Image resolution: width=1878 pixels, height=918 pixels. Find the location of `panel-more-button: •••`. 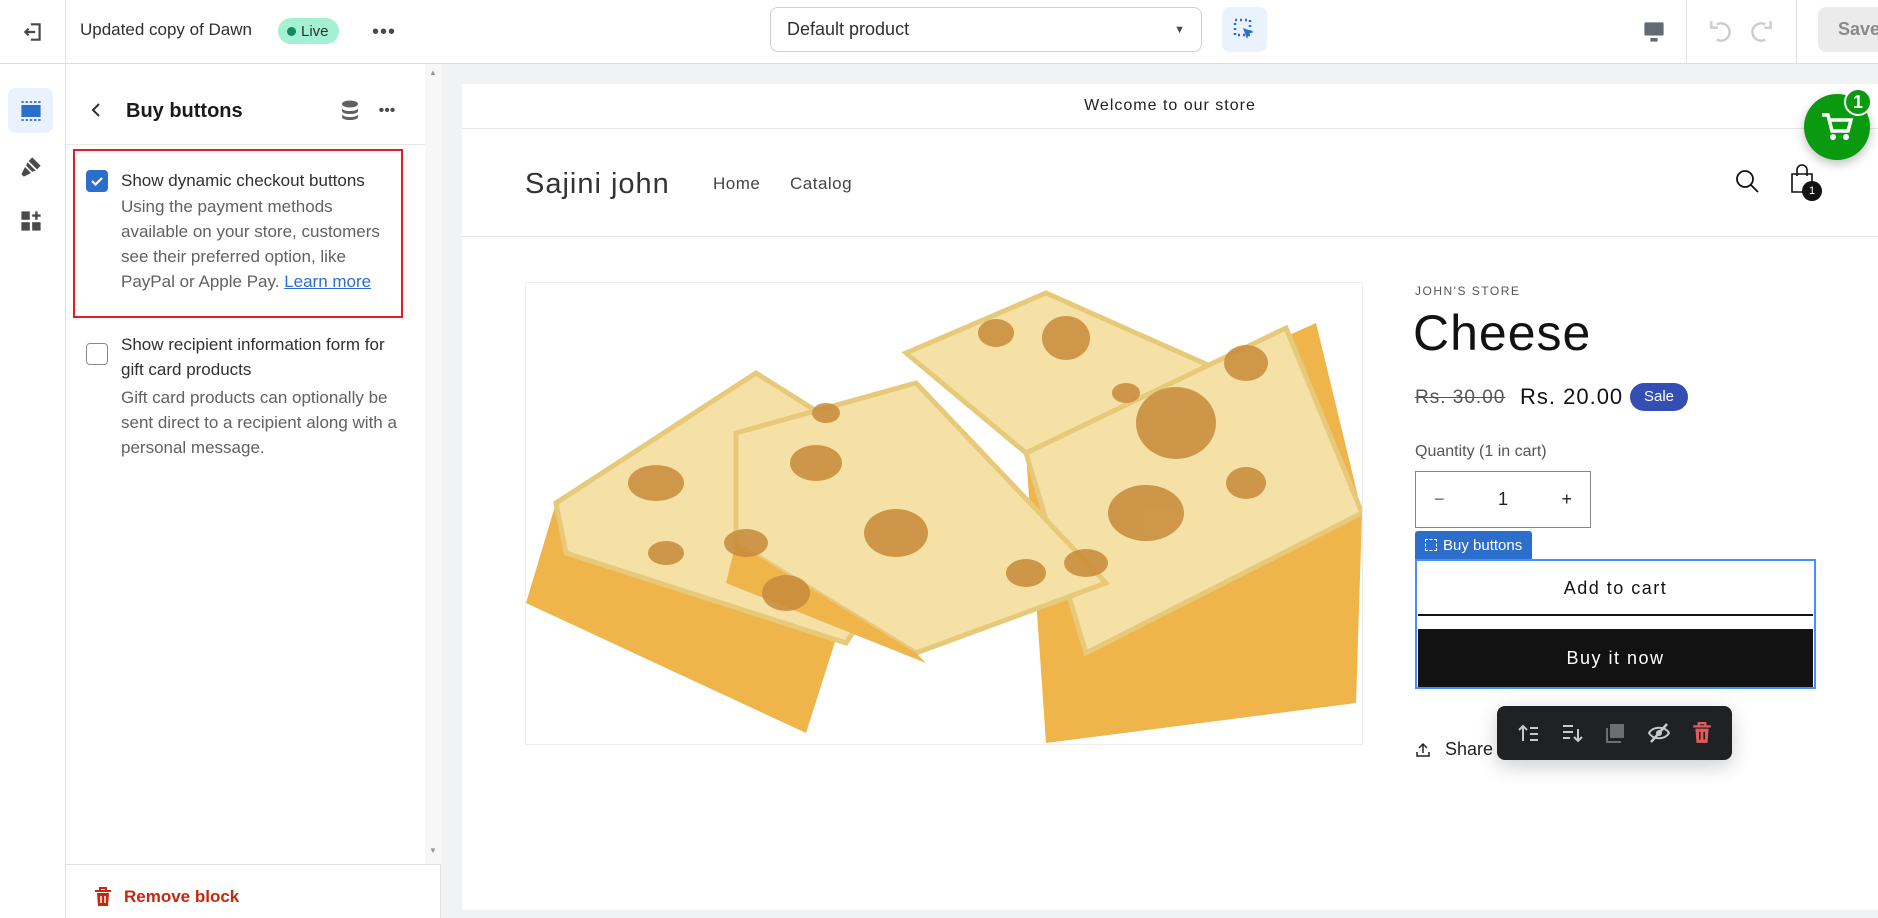

panel-more-button: ••• is located at coordinates (387, 111).